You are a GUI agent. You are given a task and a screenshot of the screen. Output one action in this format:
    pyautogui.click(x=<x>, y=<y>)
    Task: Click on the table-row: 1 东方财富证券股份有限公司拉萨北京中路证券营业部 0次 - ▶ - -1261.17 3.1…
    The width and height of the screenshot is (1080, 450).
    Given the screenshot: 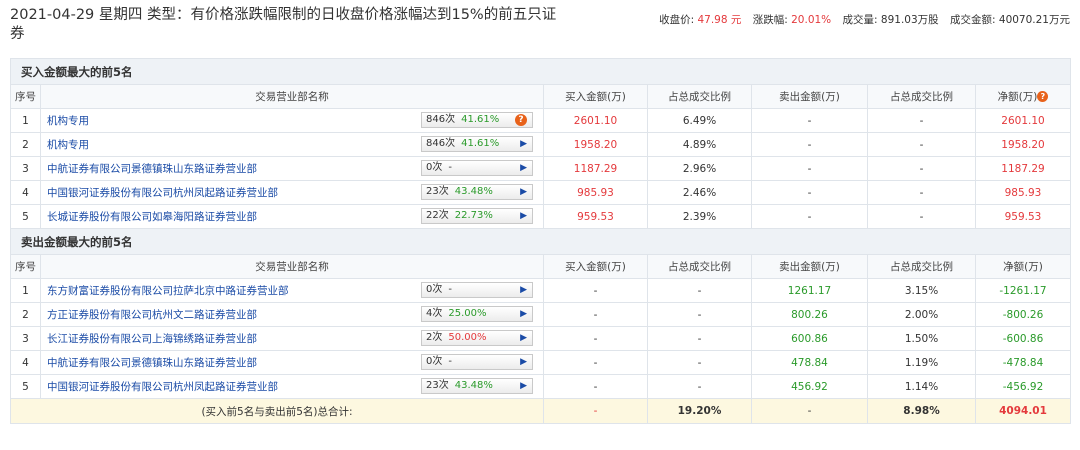 What is the action you would take?
    pyautogui.click(x=541, y=290)
    